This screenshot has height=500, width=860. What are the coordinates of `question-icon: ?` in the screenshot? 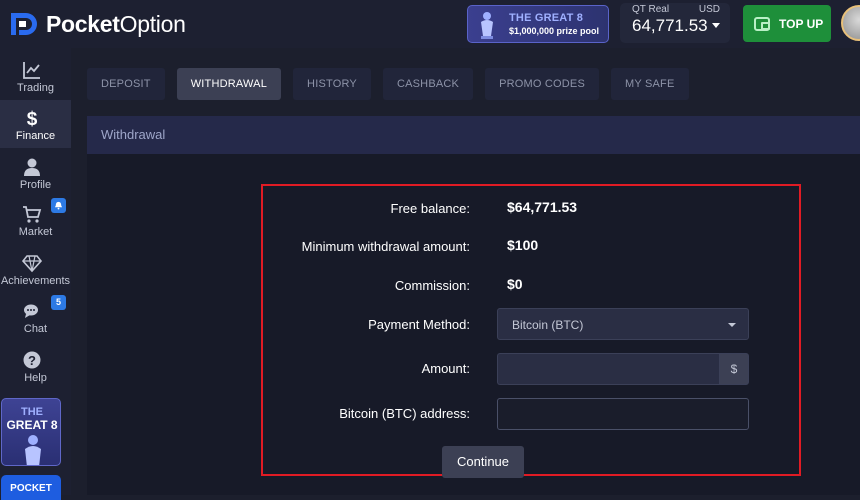 It's located at (32, 360).